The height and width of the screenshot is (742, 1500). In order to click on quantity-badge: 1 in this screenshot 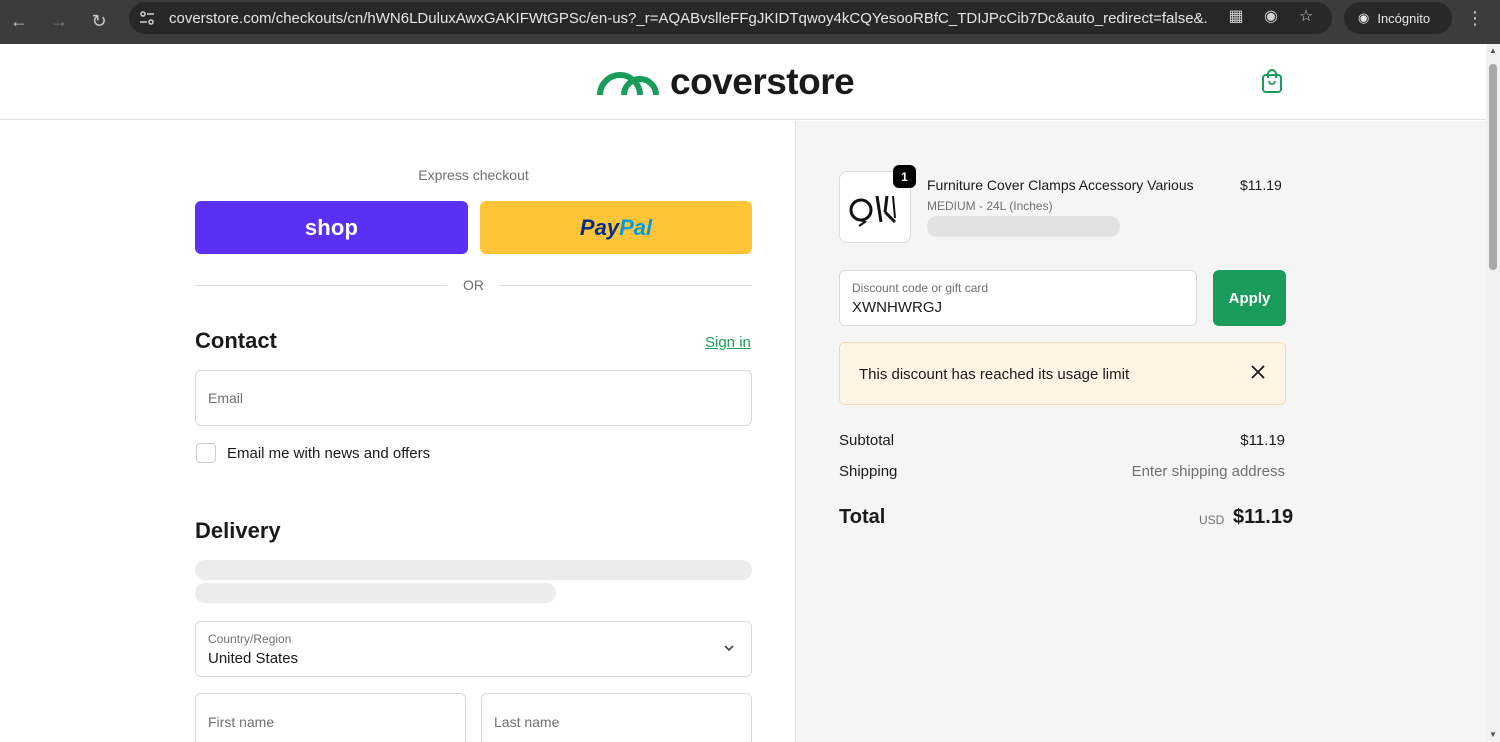, I will do `click(904, 176)`.